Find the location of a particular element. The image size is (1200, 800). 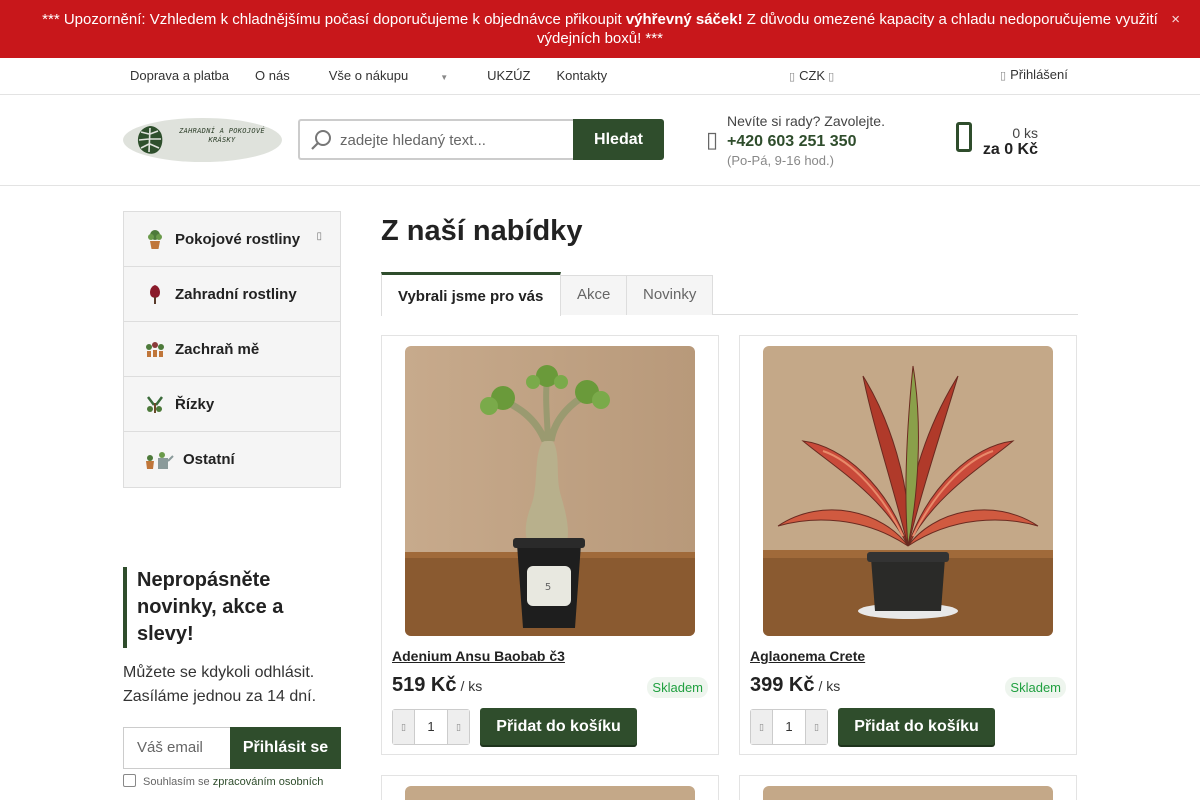

newsletter-title: Nepropásněte novinky, akce a slevy! is located at coordinates (232, 607).